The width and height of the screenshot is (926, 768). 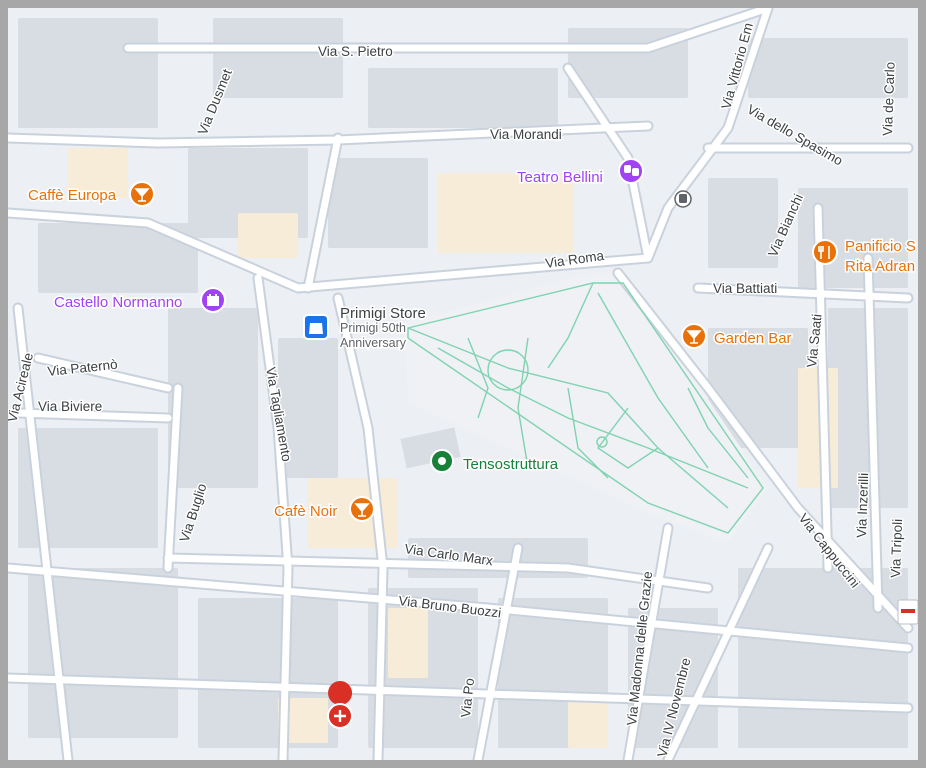 What do you see at coordinates (383, 313) in the screenshot?
I see `poi-label-primigi-store: Primigi Store` at bounding box center [383, 313].